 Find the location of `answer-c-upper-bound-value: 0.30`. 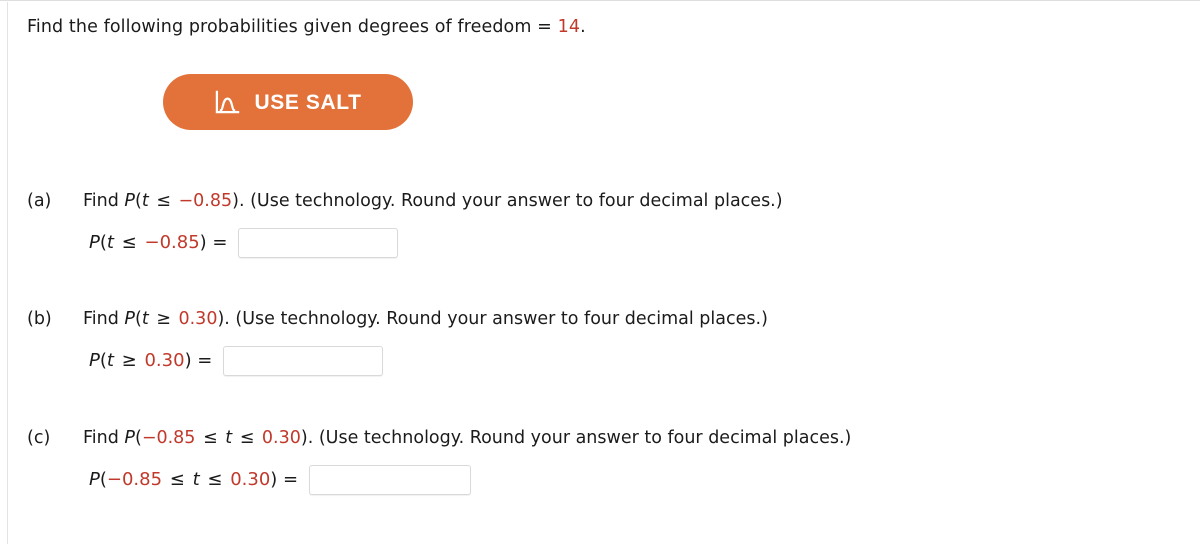

answer-c-upper-bound-value: 0.30 is located at coordinates (250, 479).